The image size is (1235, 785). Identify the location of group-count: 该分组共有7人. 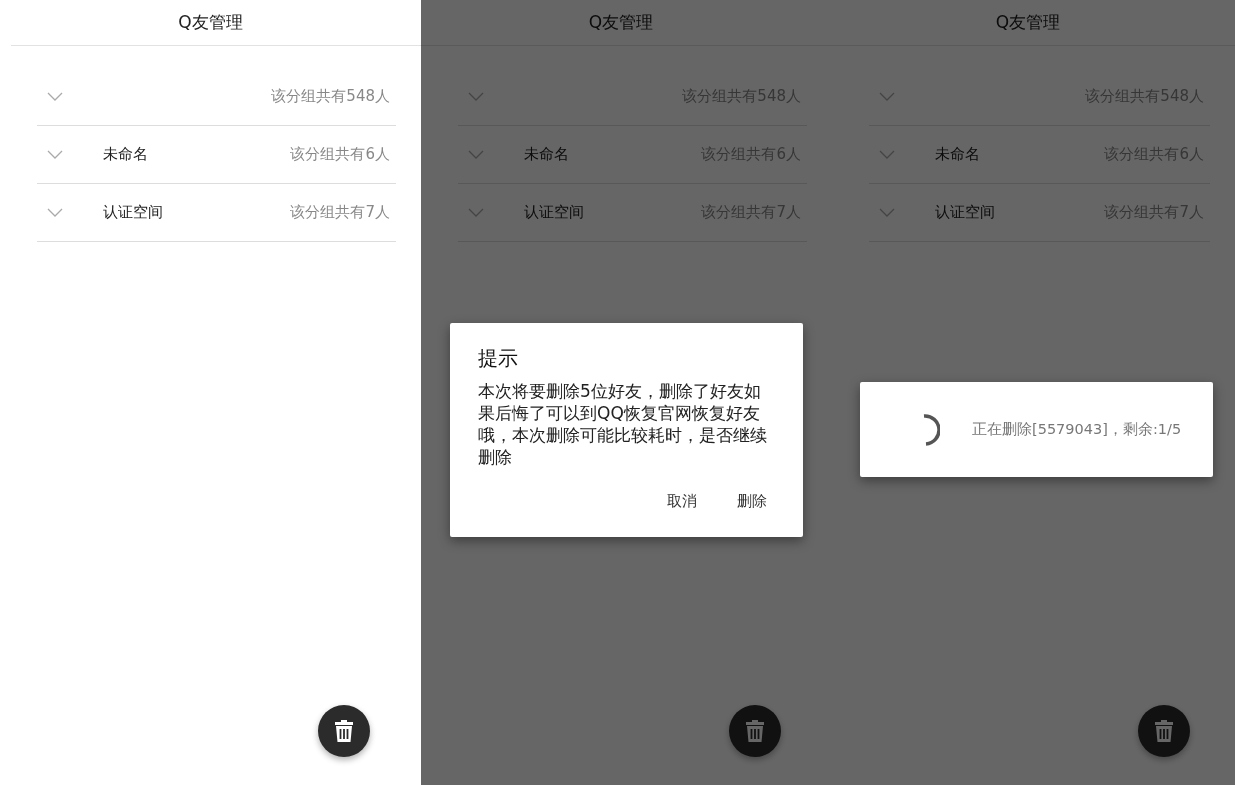
(340, 212).